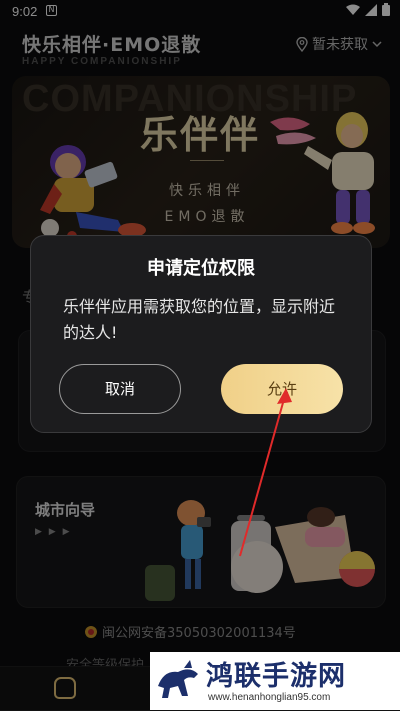 Image resolution: width=400 pixels, height=711 pixels. Describe the element at coordinates (265, 472) in the screenshot. I see `annotation-arrow` at that location.